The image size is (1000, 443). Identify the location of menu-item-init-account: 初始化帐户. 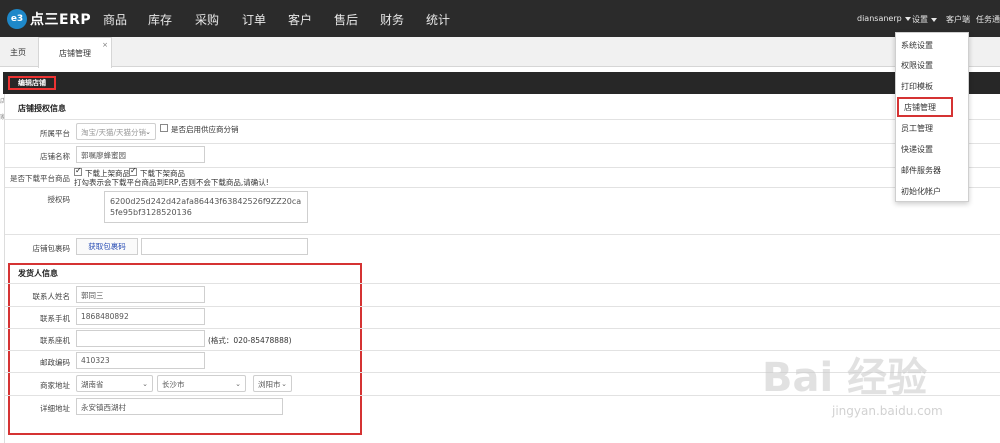
(932, 191).